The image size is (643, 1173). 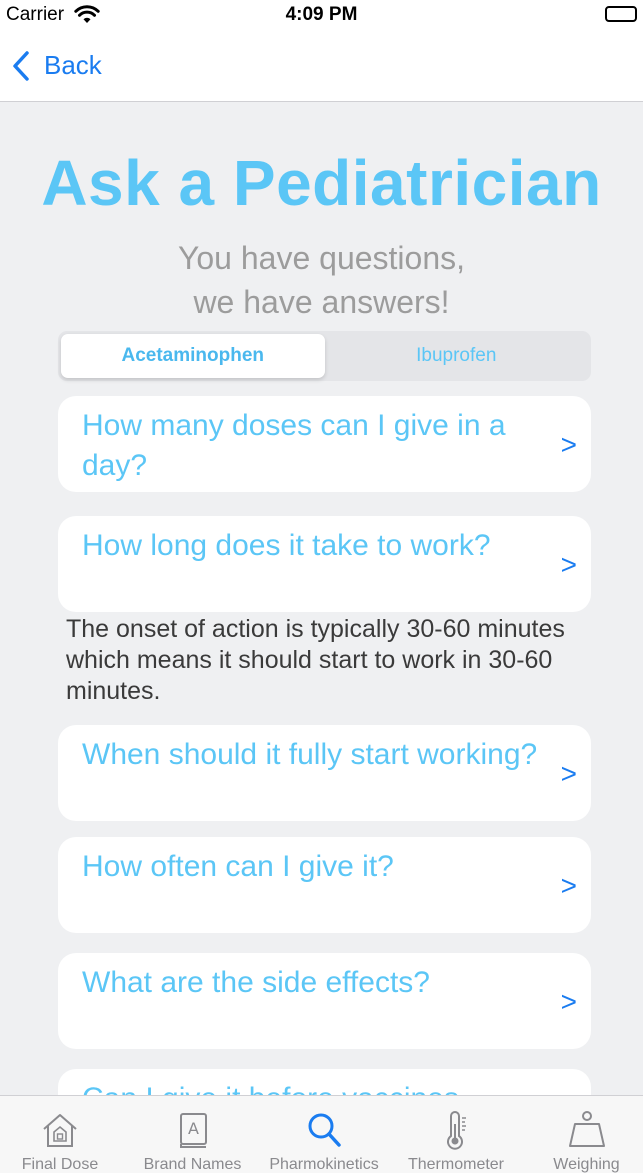 I want to click on subtitle-line-2: we have answers!, so click(x=321, y=302).